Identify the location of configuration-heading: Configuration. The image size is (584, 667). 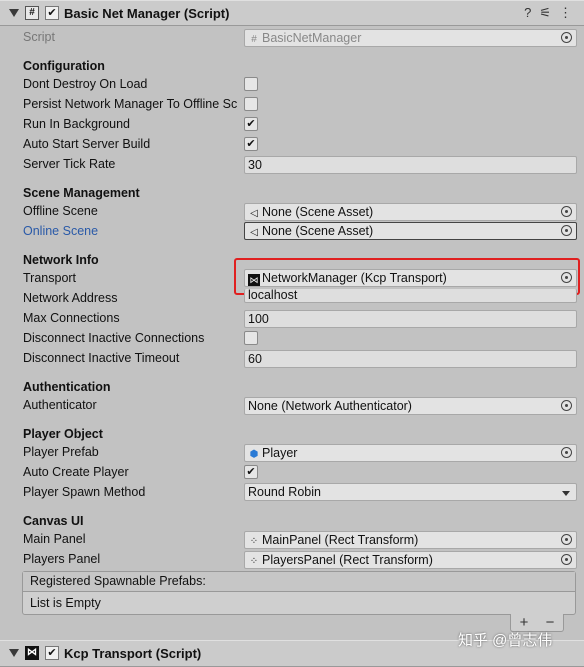
(64, 66).